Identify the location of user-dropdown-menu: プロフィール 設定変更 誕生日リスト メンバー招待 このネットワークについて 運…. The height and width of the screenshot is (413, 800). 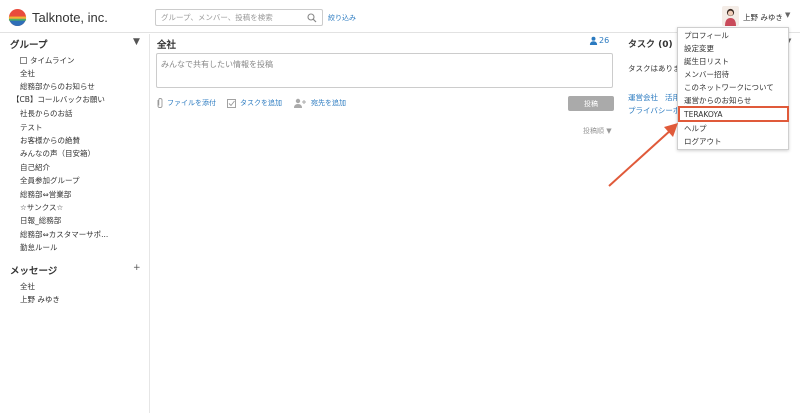
(733, 88).